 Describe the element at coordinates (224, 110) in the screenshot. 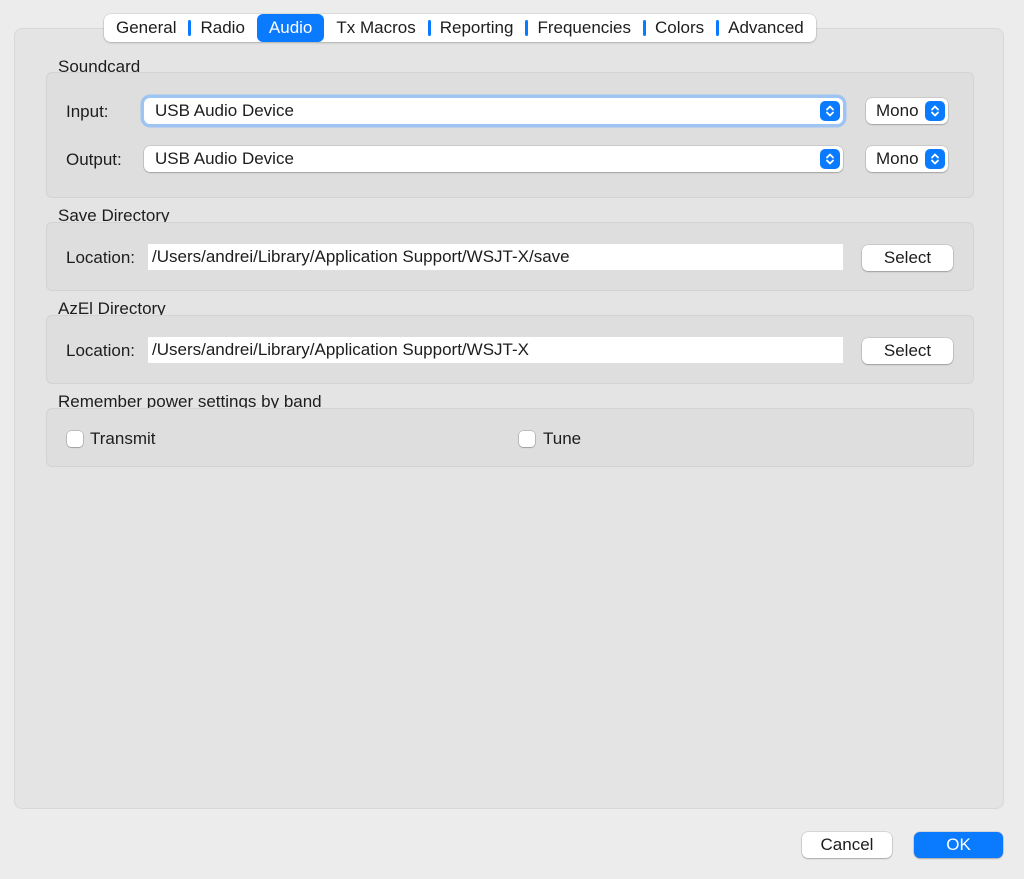

I see `input-device-value: USB Audio Device` at that location.